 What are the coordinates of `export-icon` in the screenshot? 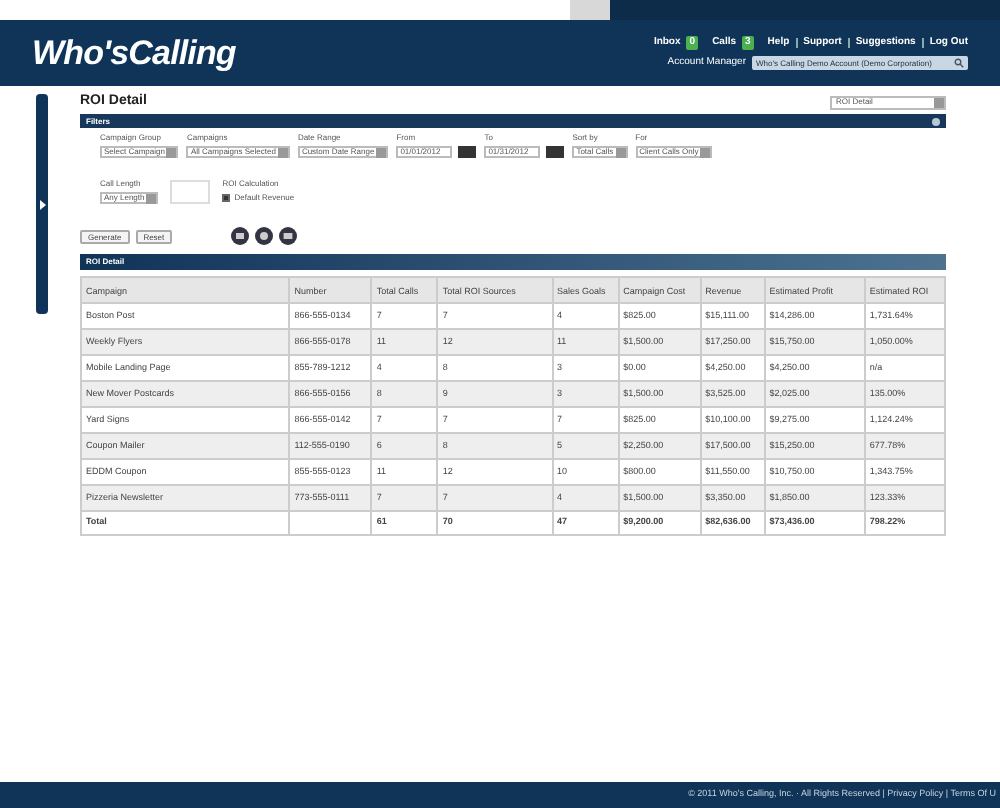 It's located at (264, 236).